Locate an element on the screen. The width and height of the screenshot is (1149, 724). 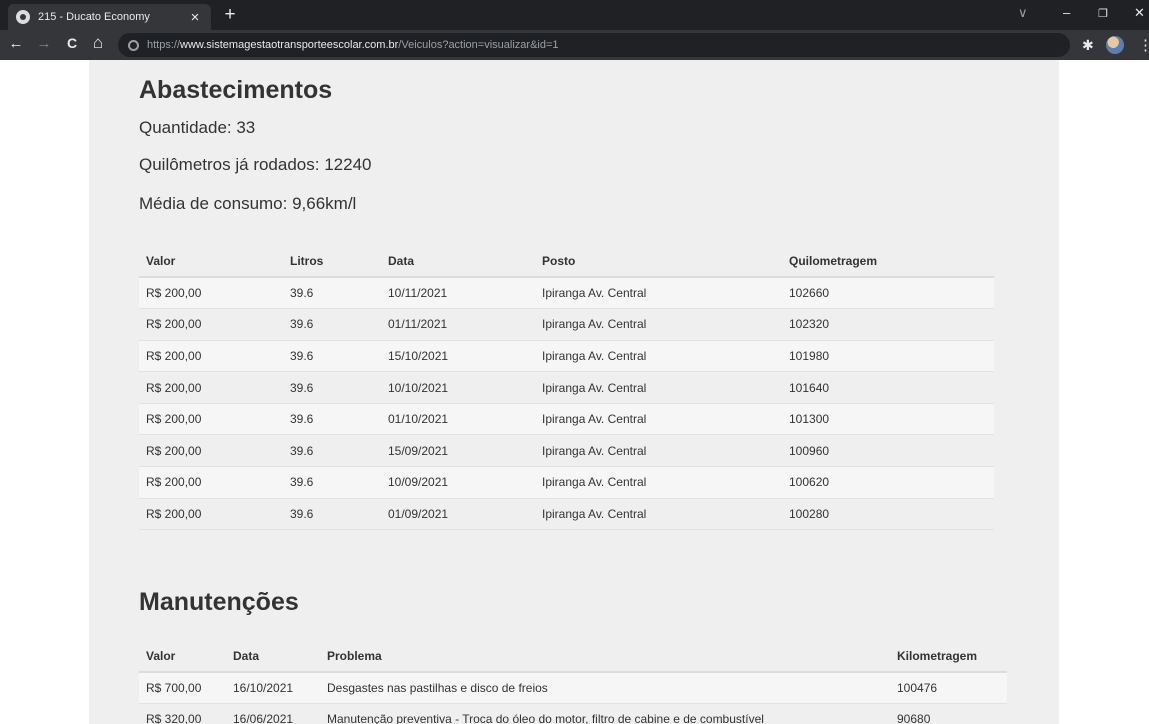
site-info-icon is located at coordinates (133, 45).